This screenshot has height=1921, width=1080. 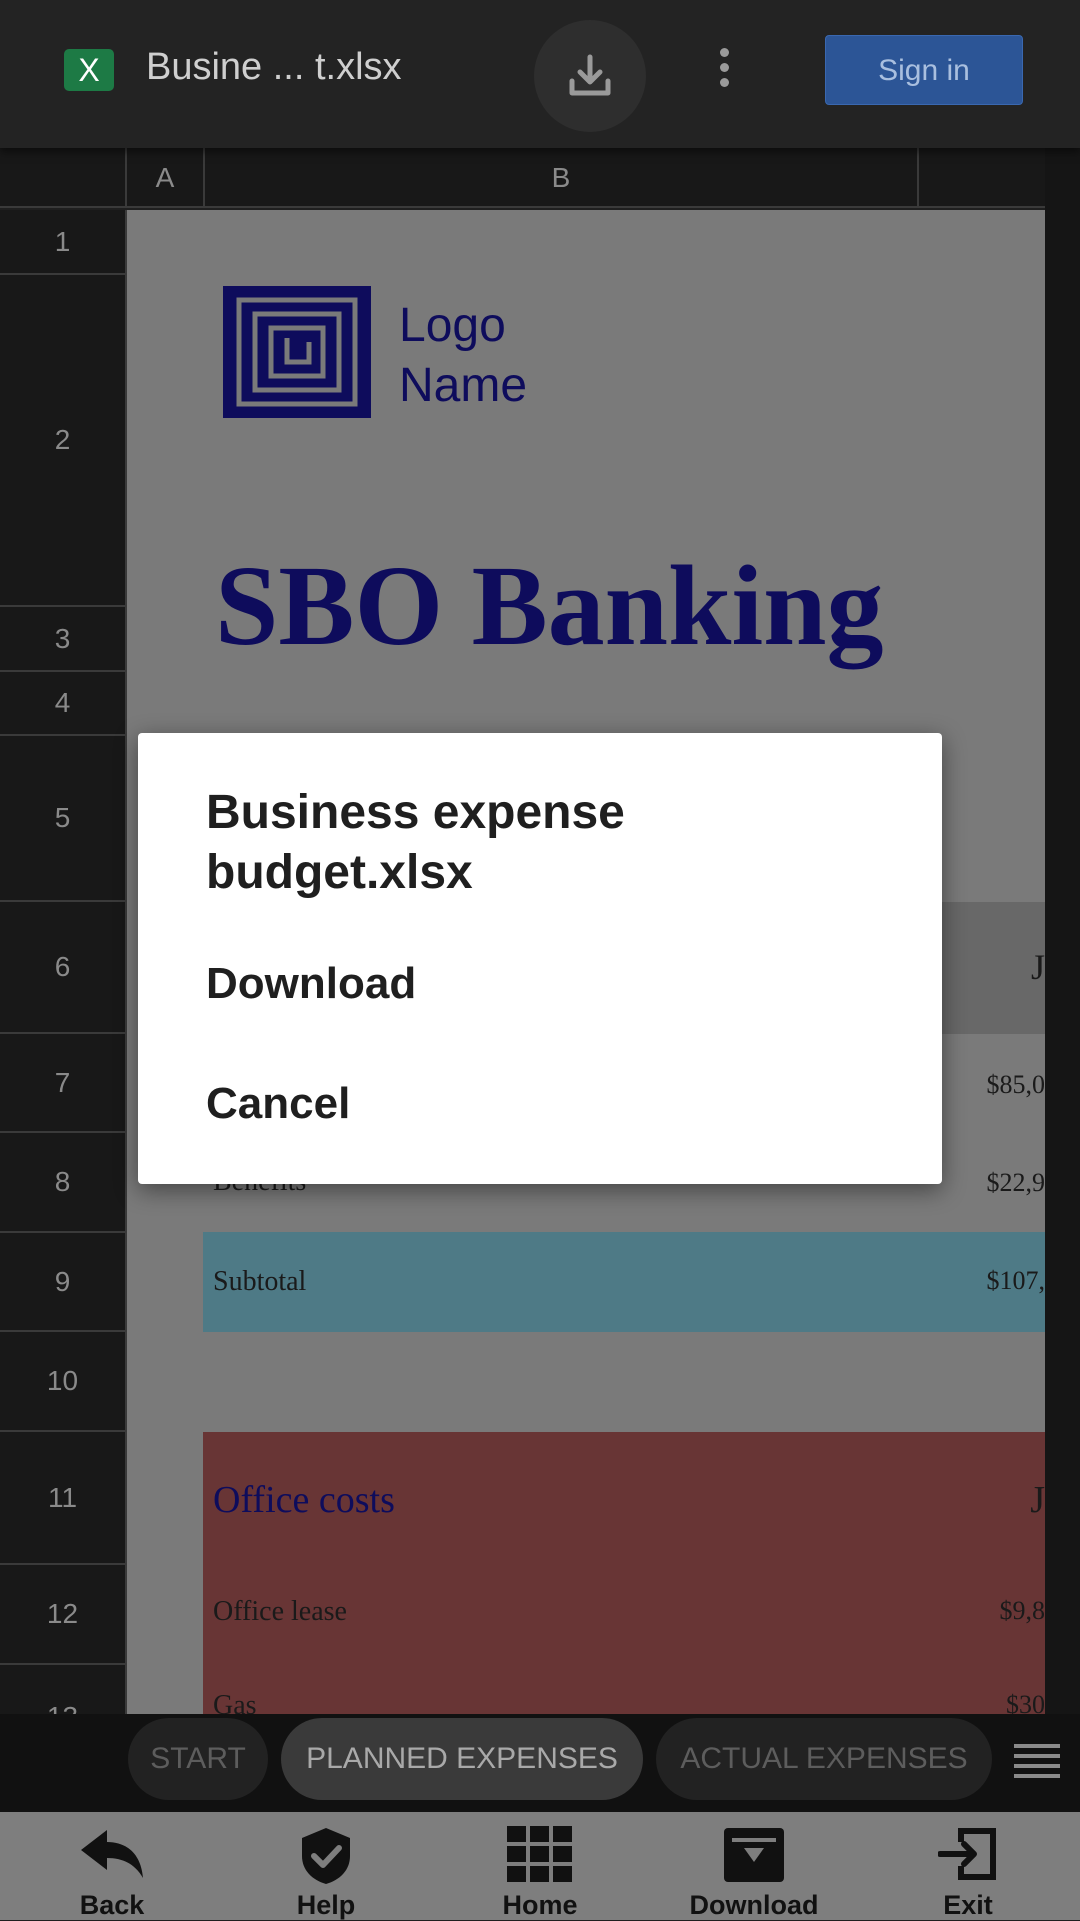 What do you see at coordinates (311, 984) in the screenshot?
I see `dialog-download-option: Download` at bounding box center [311, 984].